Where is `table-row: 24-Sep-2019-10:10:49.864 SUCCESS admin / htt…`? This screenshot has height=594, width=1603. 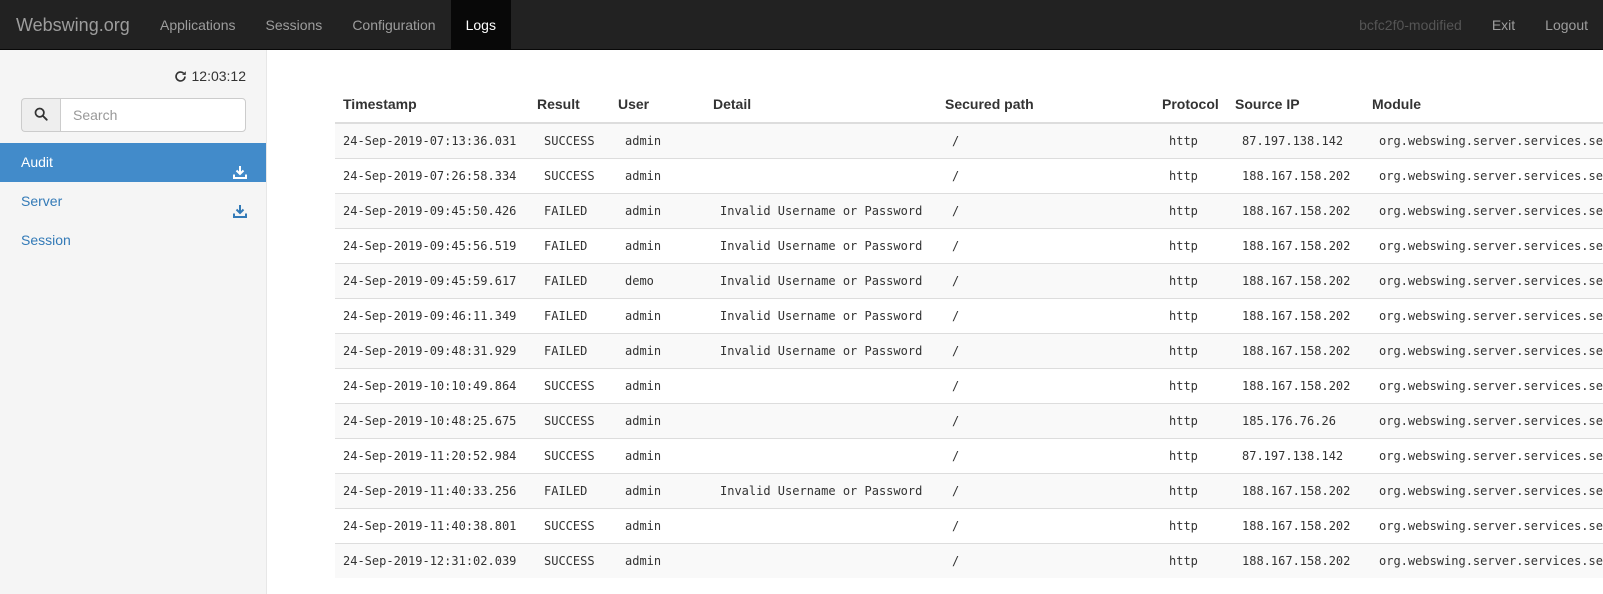 table-row: 24-Sep-2019-10:10:49.864 SUCCESS admin / htt… is located at coordinates (969, 386).